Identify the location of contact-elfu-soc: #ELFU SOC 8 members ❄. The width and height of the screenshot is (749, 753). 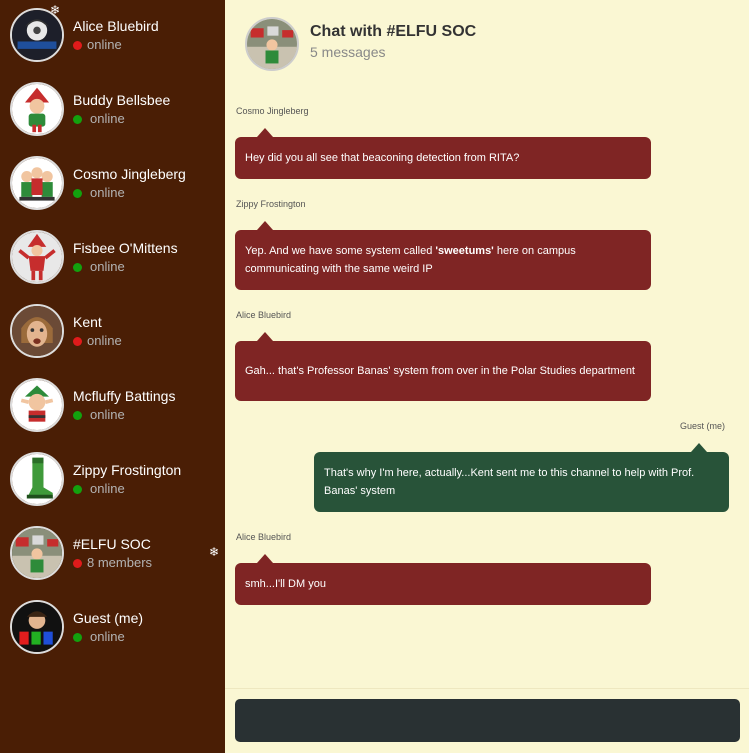
(112, 553).